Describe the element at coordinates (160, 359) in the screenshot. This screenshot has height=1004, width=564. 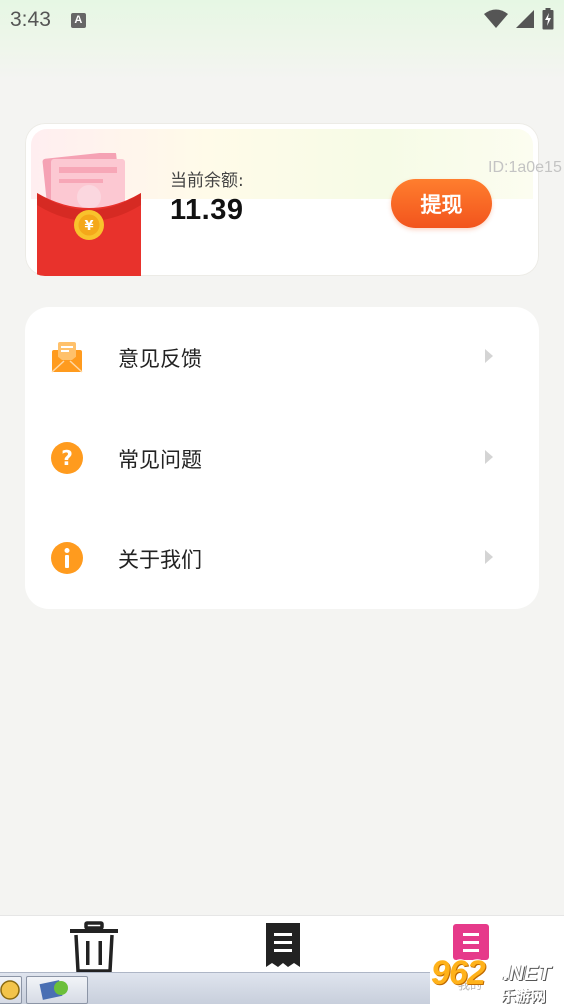
I see `menu-item-label: 意见反馈` at that location.